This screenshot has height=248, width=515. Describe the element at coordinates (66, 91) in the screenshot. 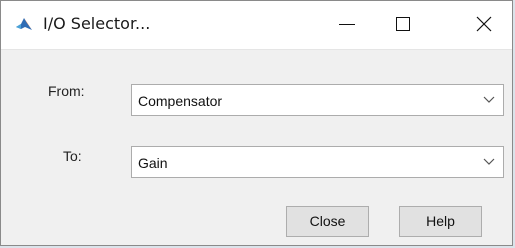

I see `from-label: From:` at that location.